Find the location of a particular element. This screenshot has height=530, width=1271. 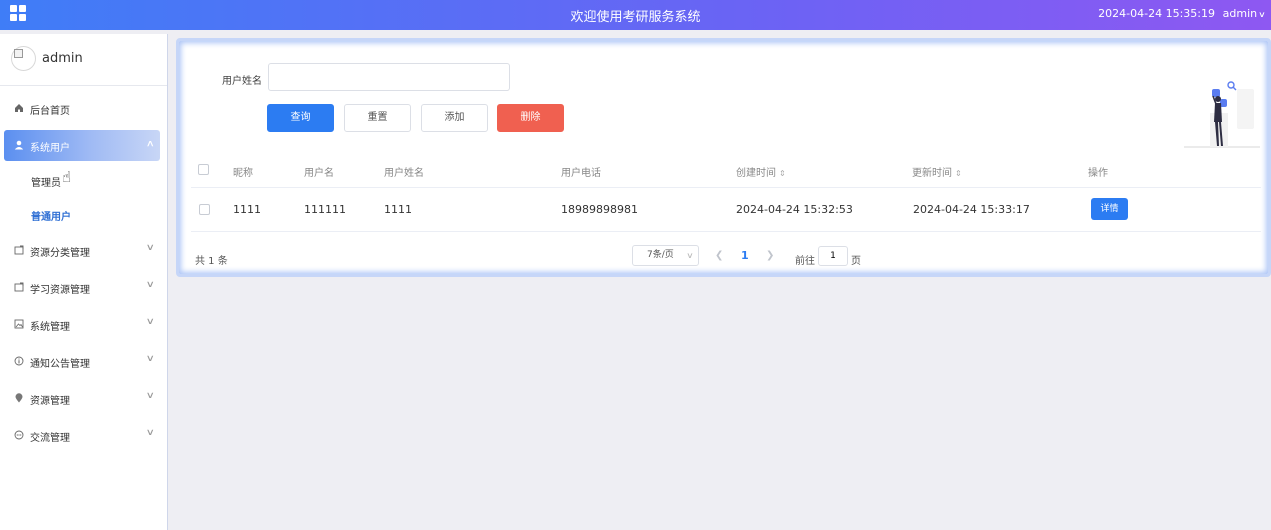

chevron-up-icon: ∨ is located at coordinates (151, 143).